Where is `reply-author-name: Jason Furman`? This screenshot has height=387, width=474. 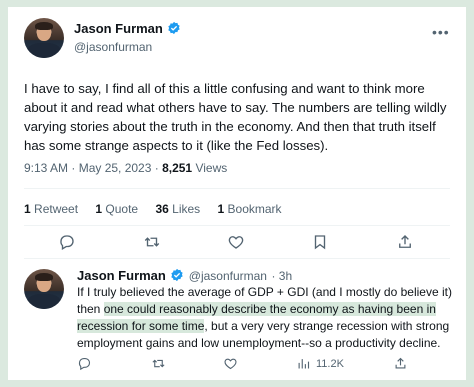
reply-author-name: Jason Furman is located at coordinates (121, 275).